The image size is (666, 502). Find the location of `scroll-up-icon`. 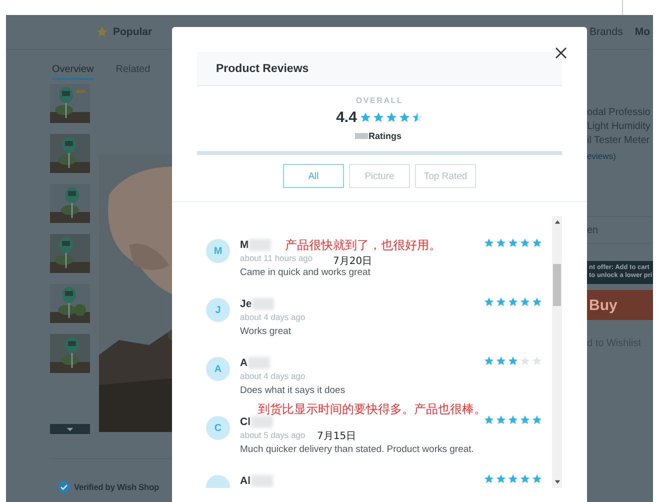

scroll-up-icon is located at coordinates (557, 222).